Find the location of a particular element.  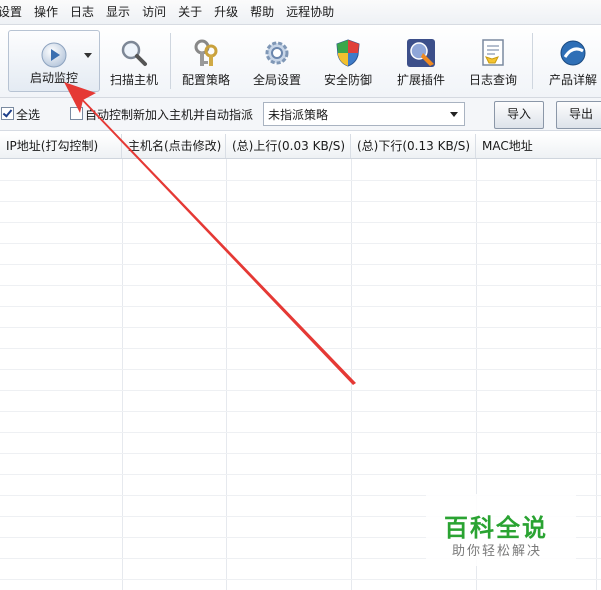

auto-control-checkbox is located at coordinates (76, 113).